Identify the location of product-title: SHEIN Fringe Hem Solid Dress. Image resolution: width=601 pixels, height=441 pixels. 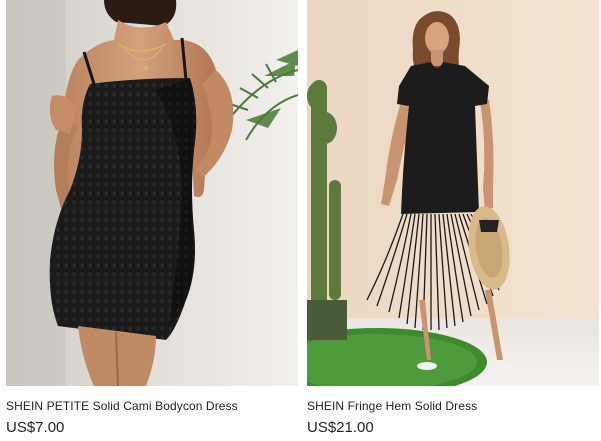
(392, 406).